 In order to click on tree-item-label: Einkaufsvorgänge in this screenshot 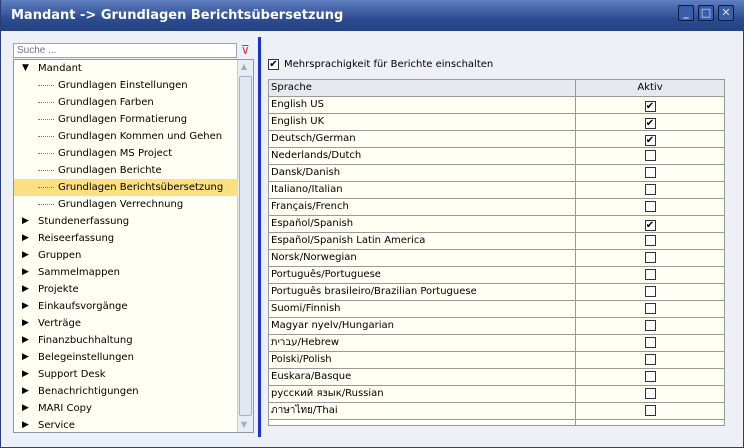, I will do `click(83, 306)`.